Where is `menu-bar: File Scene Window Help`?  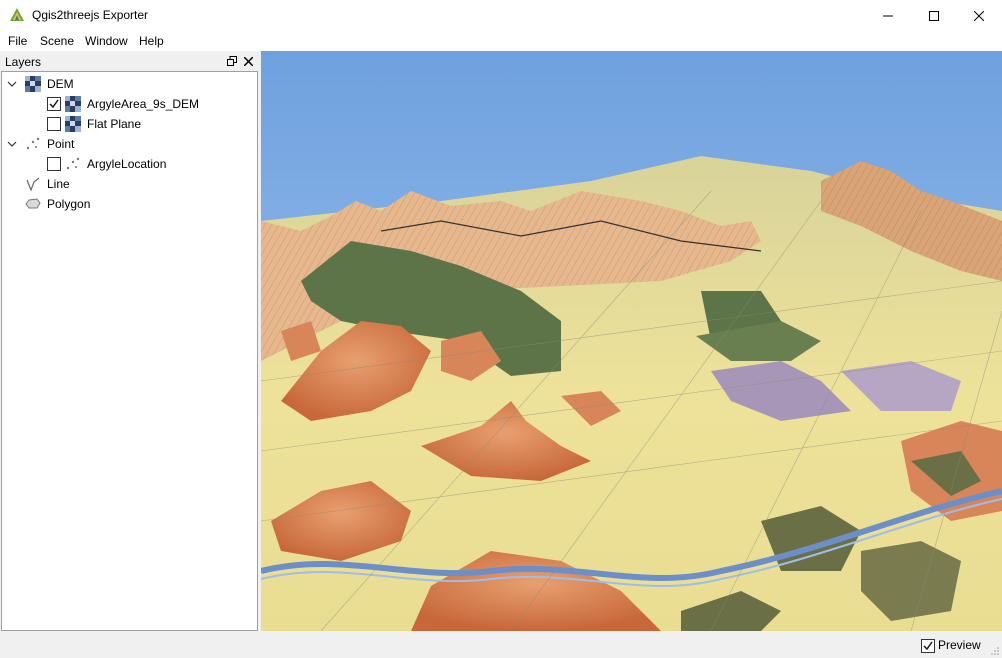 menu-bar: File Scene Window Help is located at coordinates (501, 41).